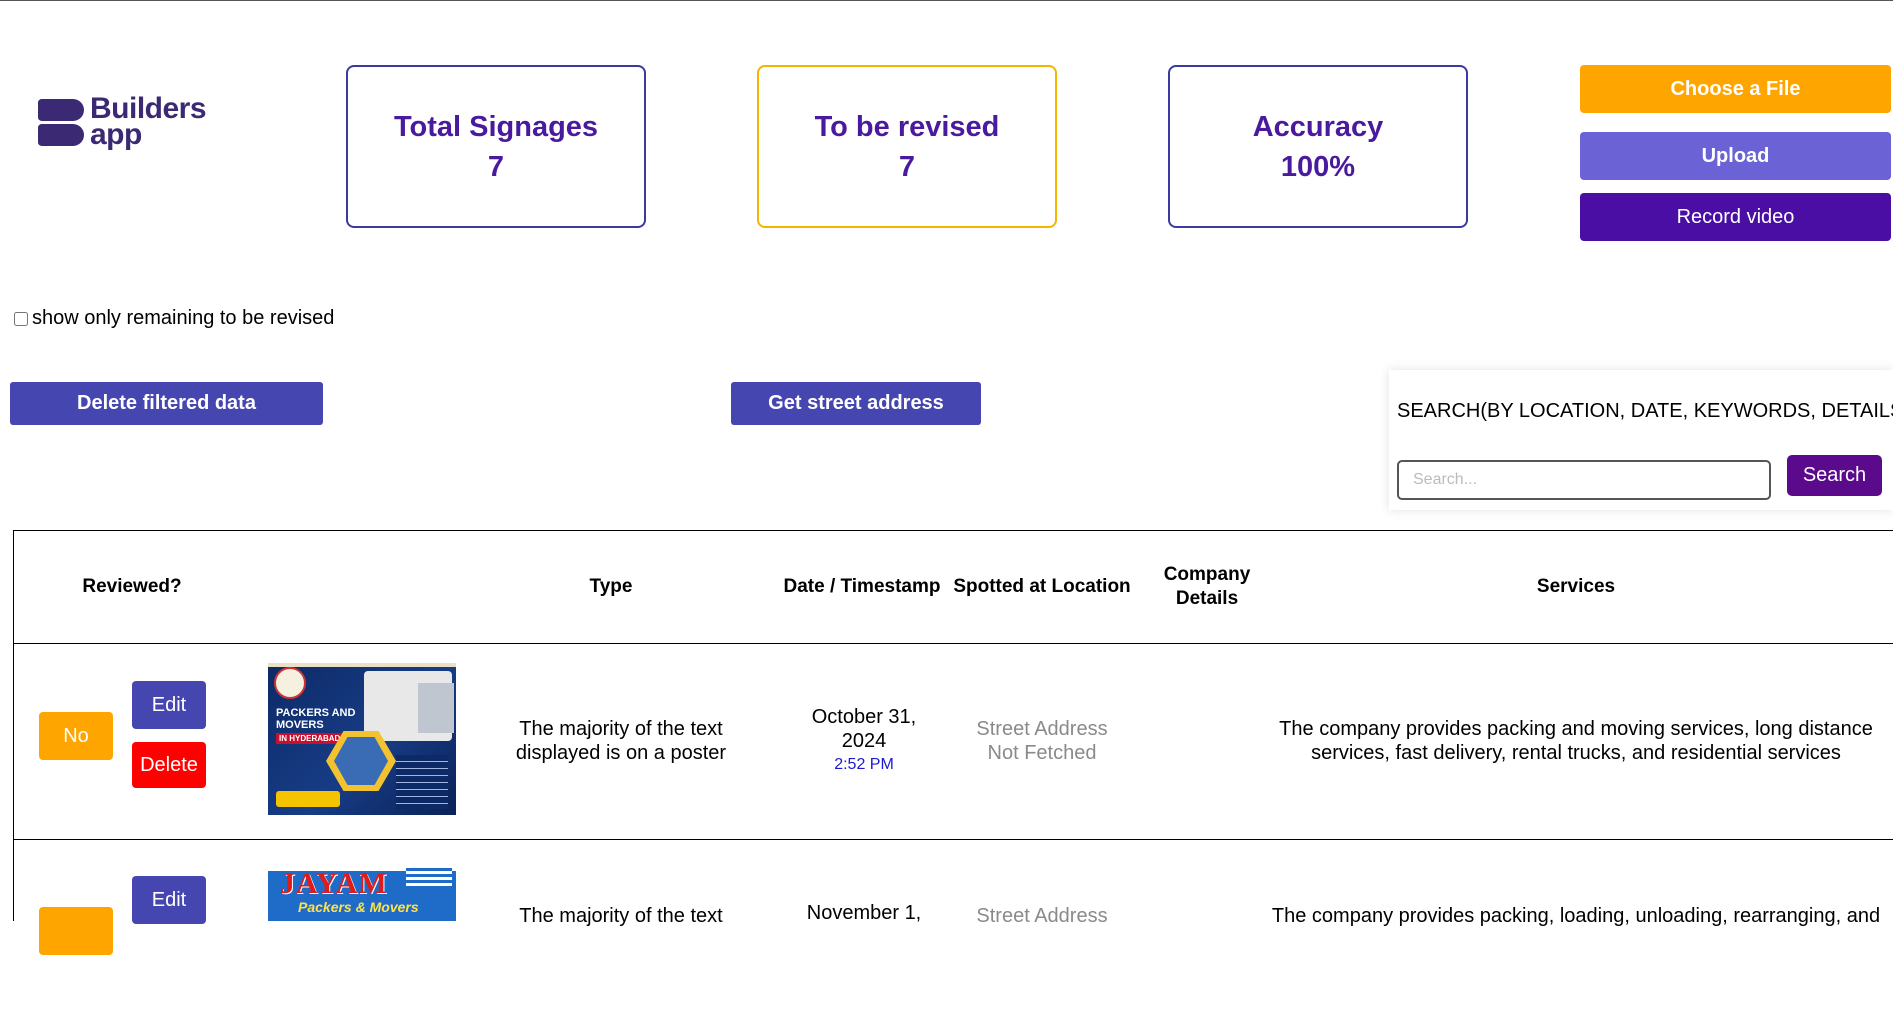  Describe the element at coordinates (166, 403) in the screenshot. I see `delete-filtered-data-button: Delete filtered data` at that location.